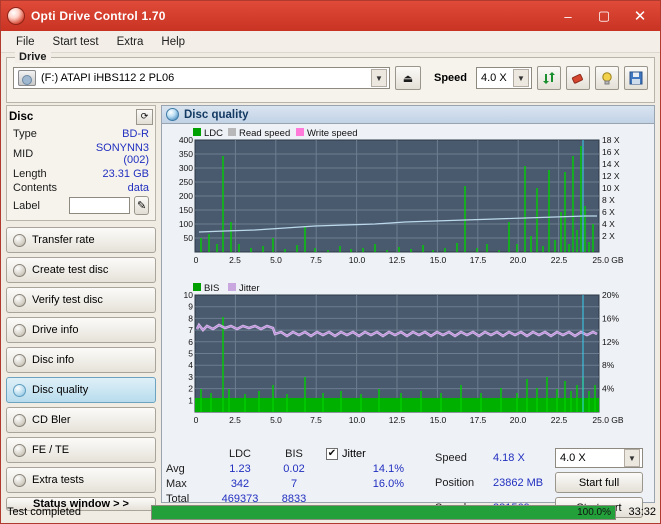 Image resolution: width=661 pixels, height=524 pixels. Describe the element at coordinates (138, 188) in the screenshot. I see `disc-contents-value: data` at that location.